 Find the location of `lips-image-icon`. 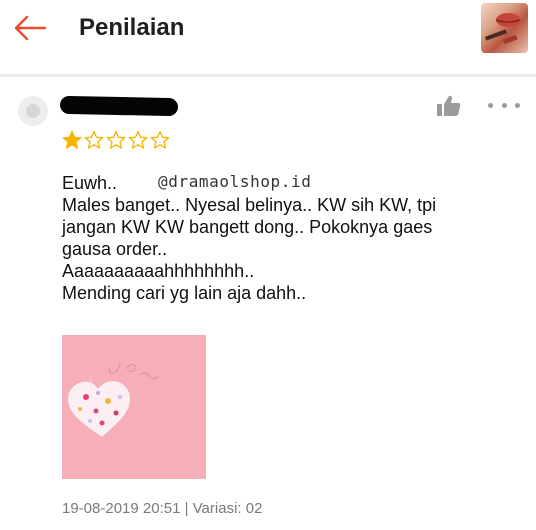

lips-image-icon is located at coordinates (502, 29).